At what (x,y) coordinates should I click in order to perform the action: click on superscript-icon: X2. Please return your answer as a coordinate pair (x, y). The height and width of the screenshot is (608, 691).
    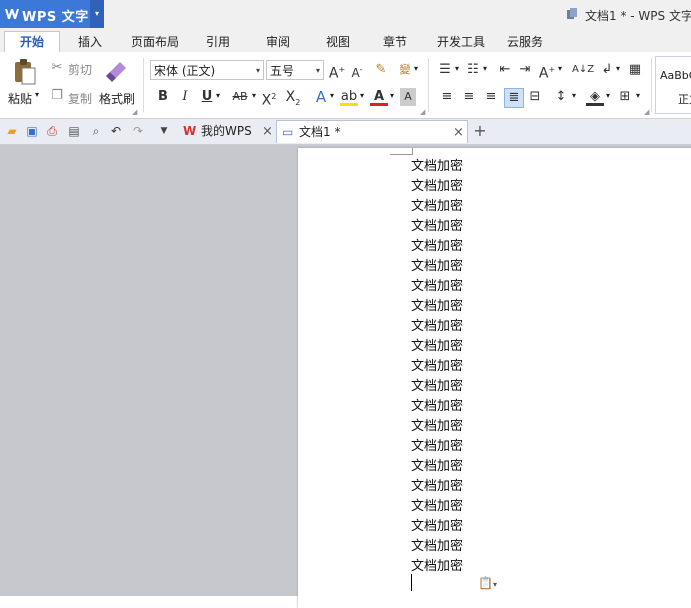
    Looking at the image, I should click on (269, 98).